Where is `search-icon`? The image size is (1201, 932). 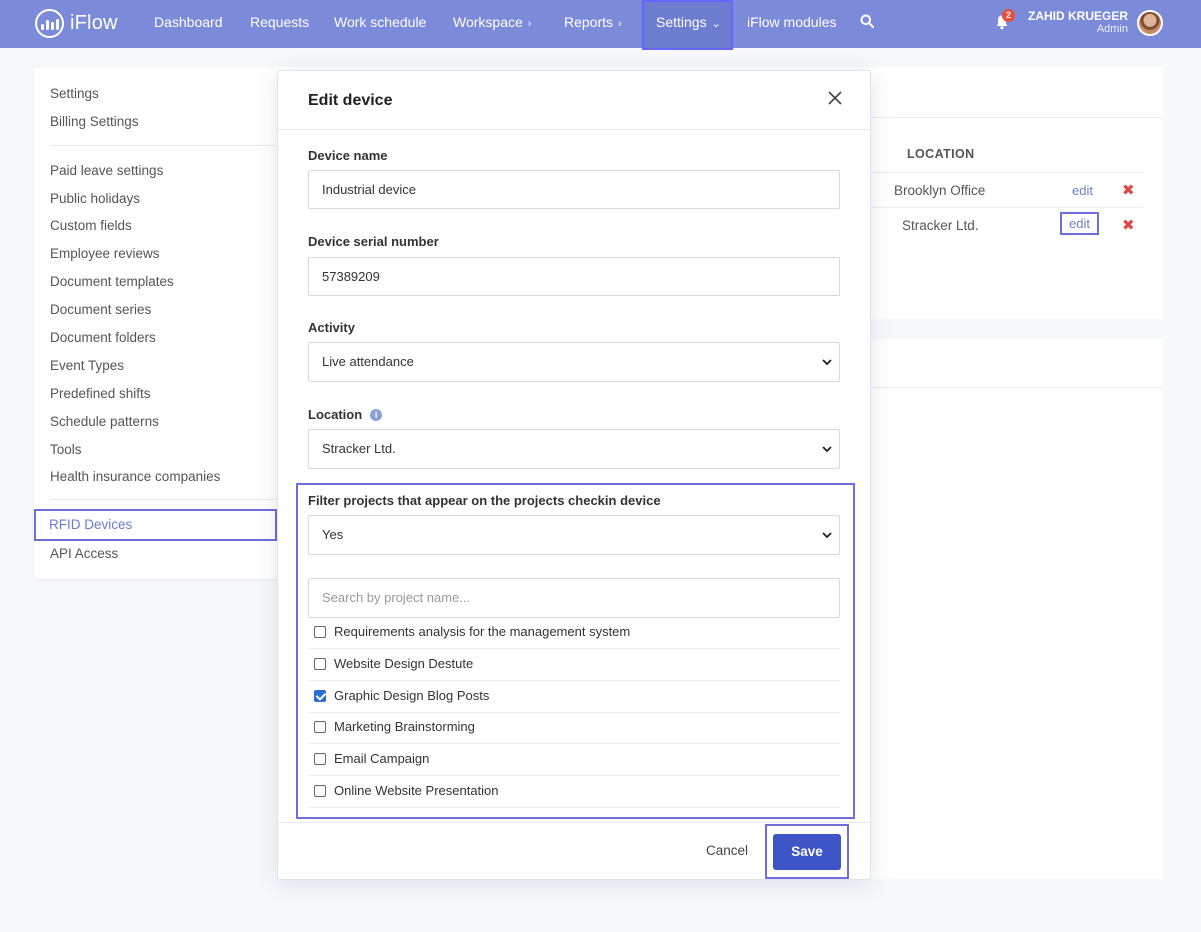
search-icon is located at coordinates (867, 21).